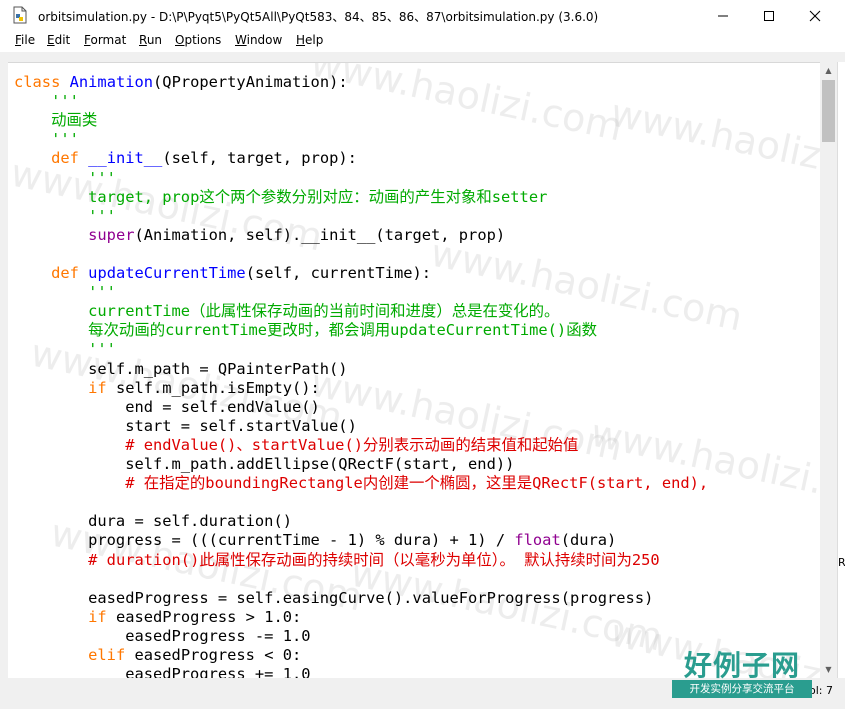 The width and height of the screenshot is (845, 709). Describe the element at coordinates (150, 40) in the screenshot. I see `menu-run: Run` at that location.